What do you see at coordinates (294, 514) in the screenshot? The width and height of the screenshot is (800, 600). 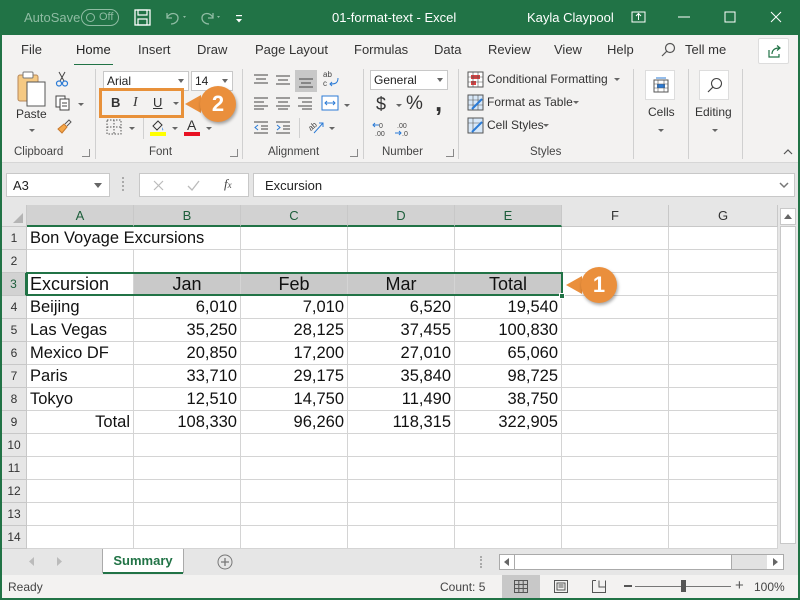 I see `cell-c13` at bounding box center [294, 514].